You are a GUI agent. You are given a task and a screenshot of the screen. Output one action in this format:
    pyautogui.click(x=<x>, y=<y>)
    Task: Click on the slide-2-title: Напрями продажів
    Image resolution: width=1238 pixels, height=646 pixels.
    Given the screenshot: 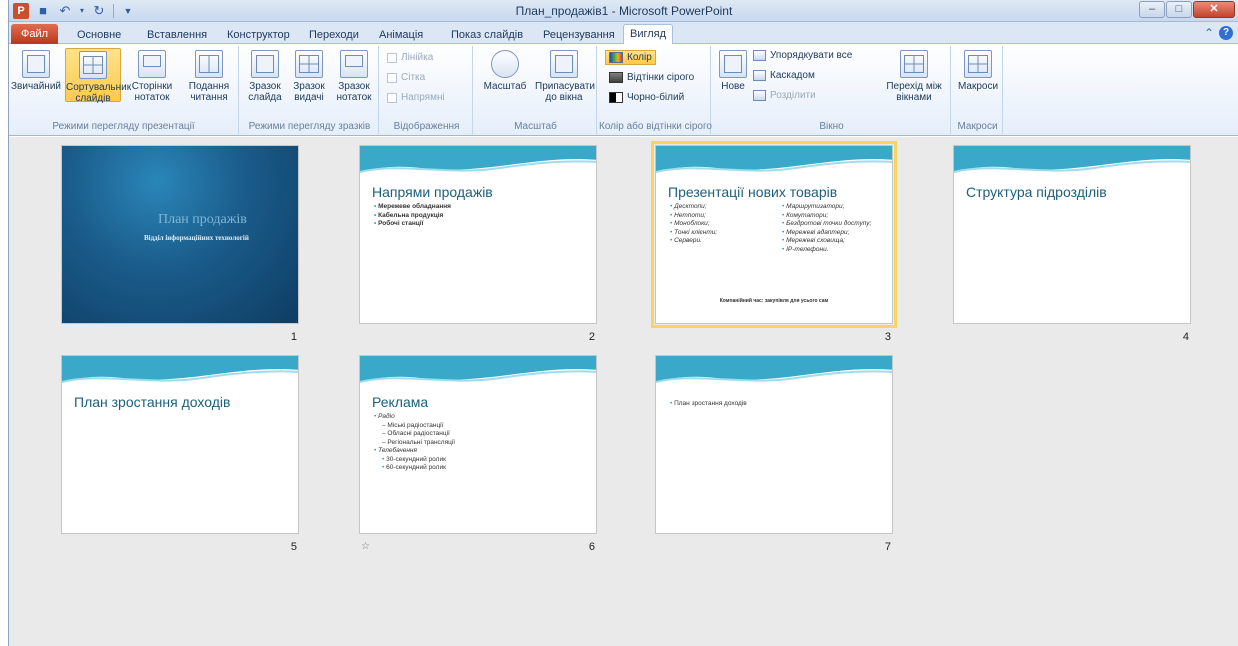 What is the action you would take?
    pyautogui.click(x=432, y=192)
    